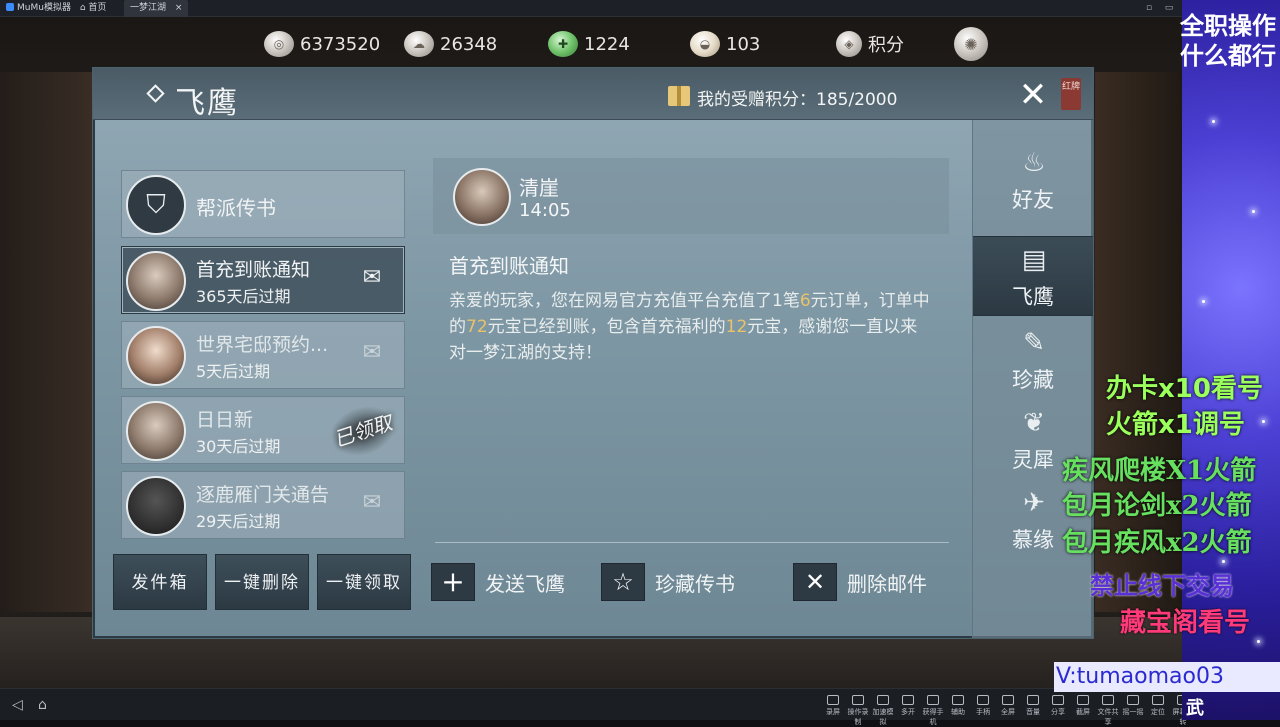 The height and width of the screenshot is (727, 1280). I want to click on settings-gear: ✺, so click(971, 44).